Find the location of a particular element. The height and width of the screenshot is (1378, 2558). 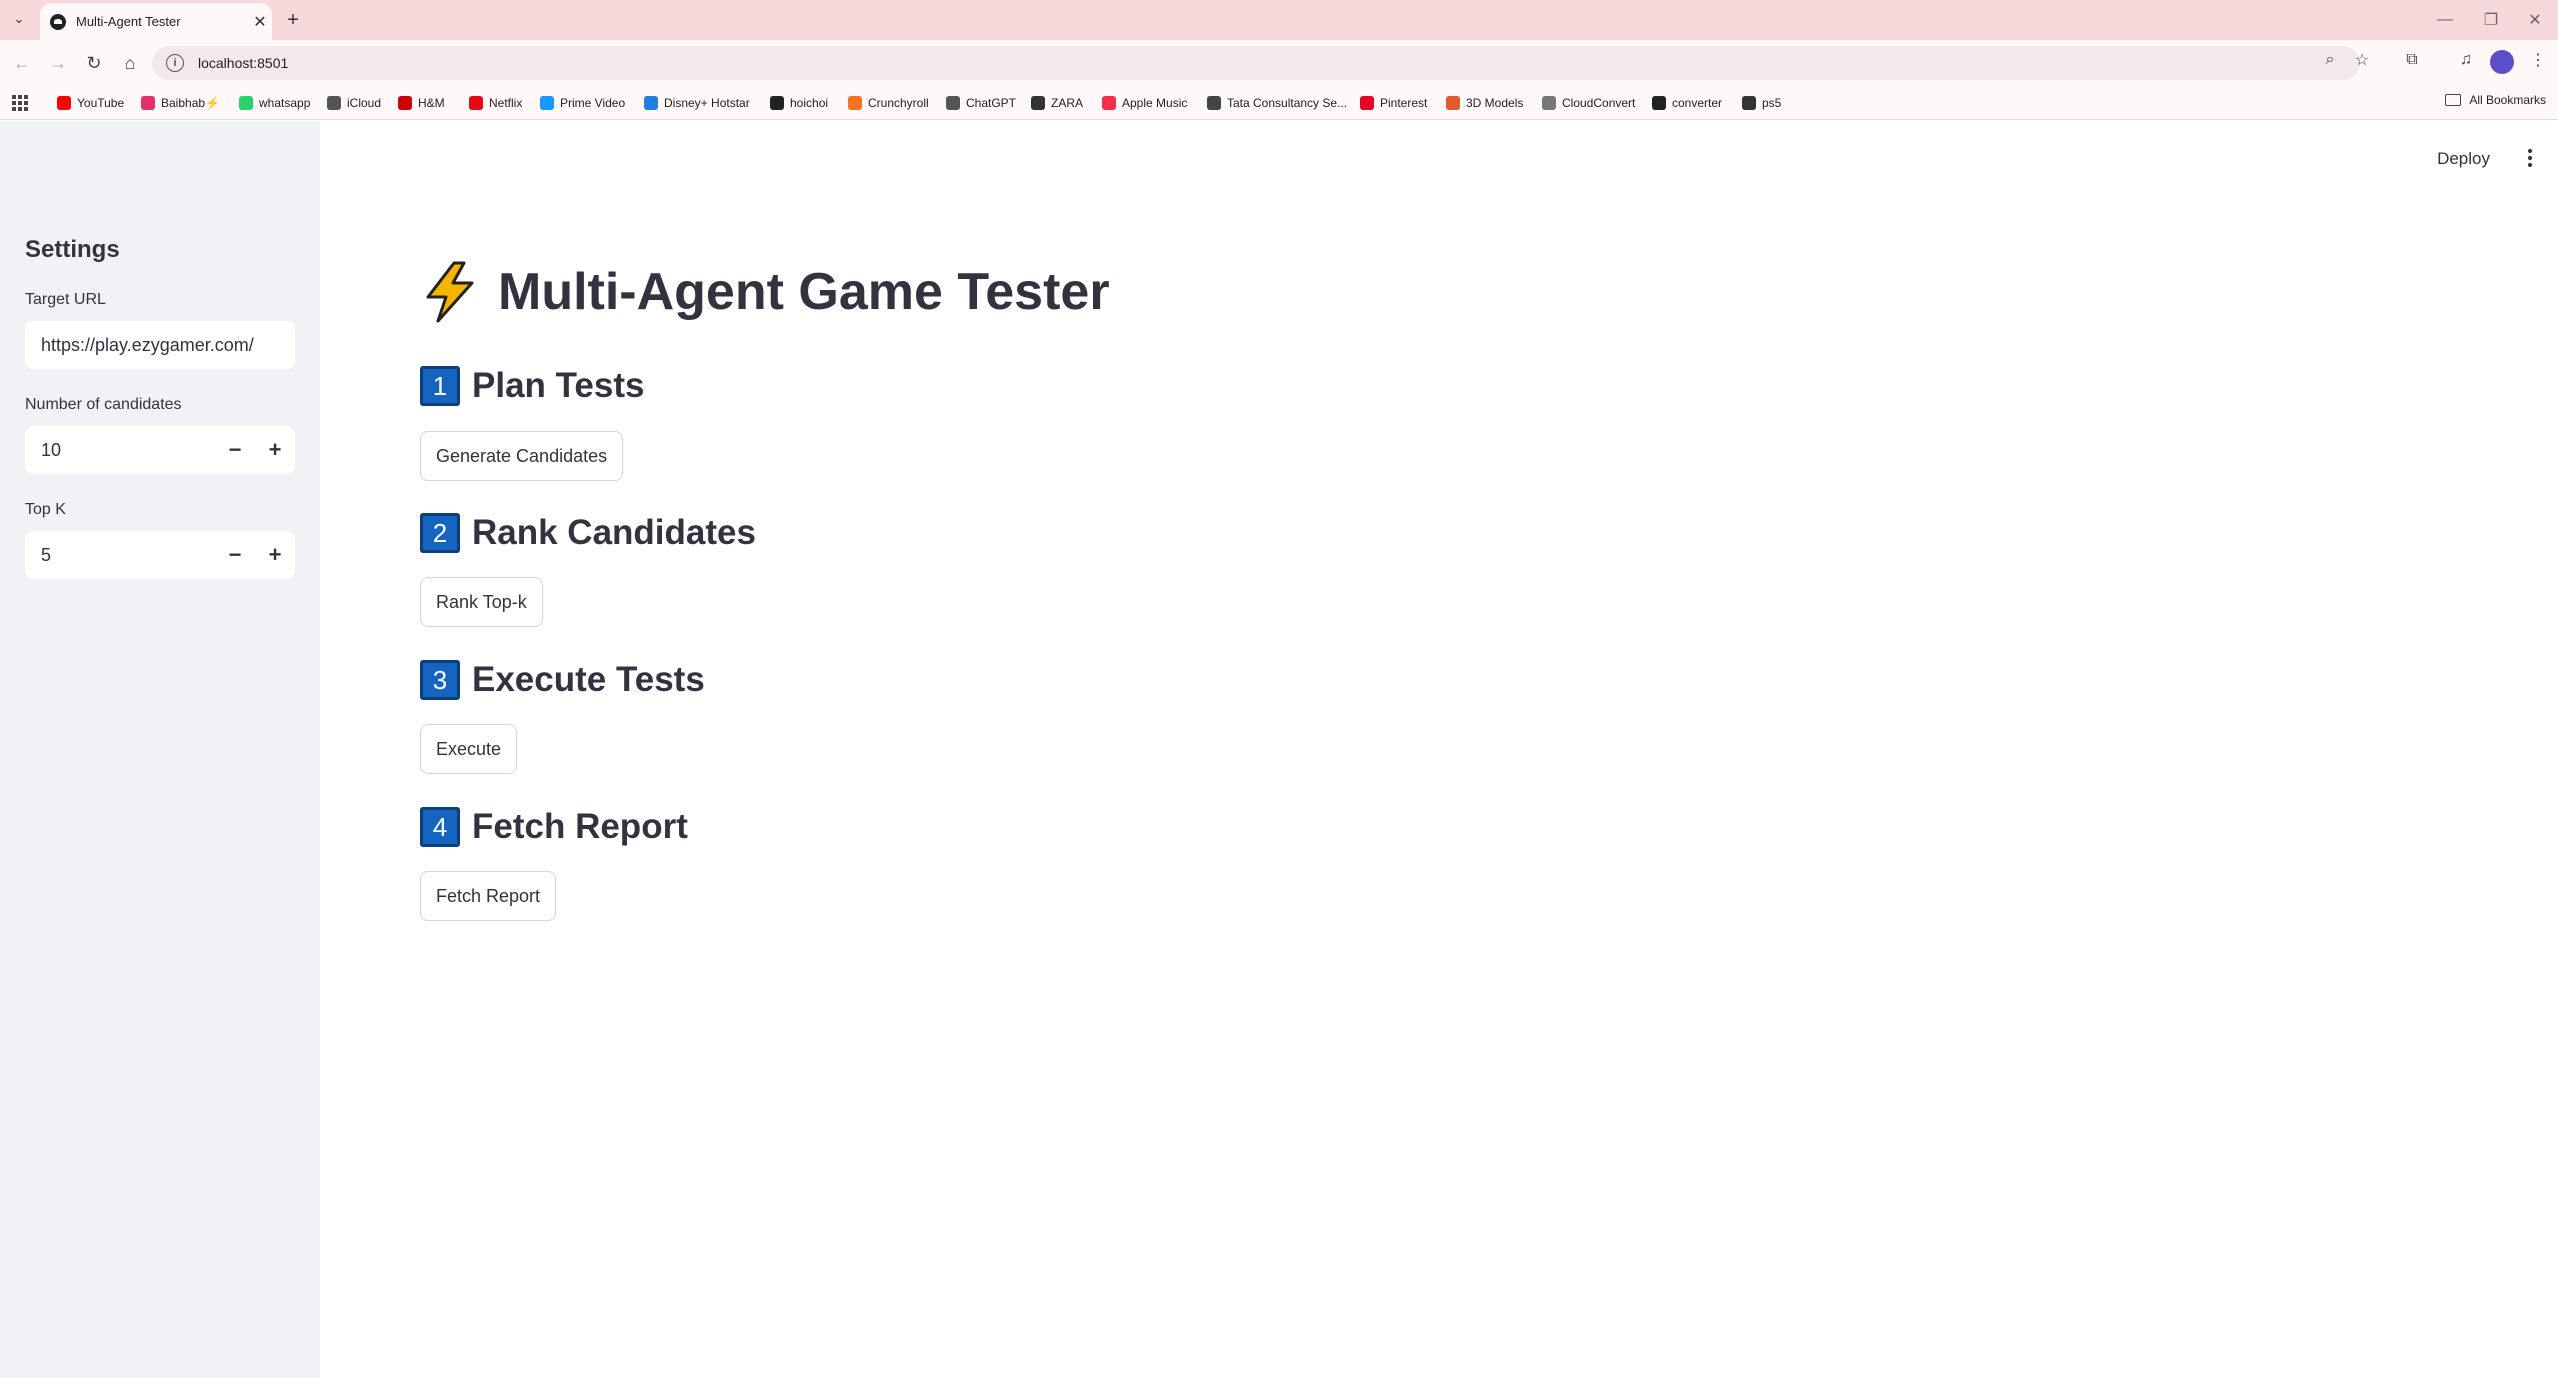

bookmark-item: iCloud is located at coordinates (354, 103).